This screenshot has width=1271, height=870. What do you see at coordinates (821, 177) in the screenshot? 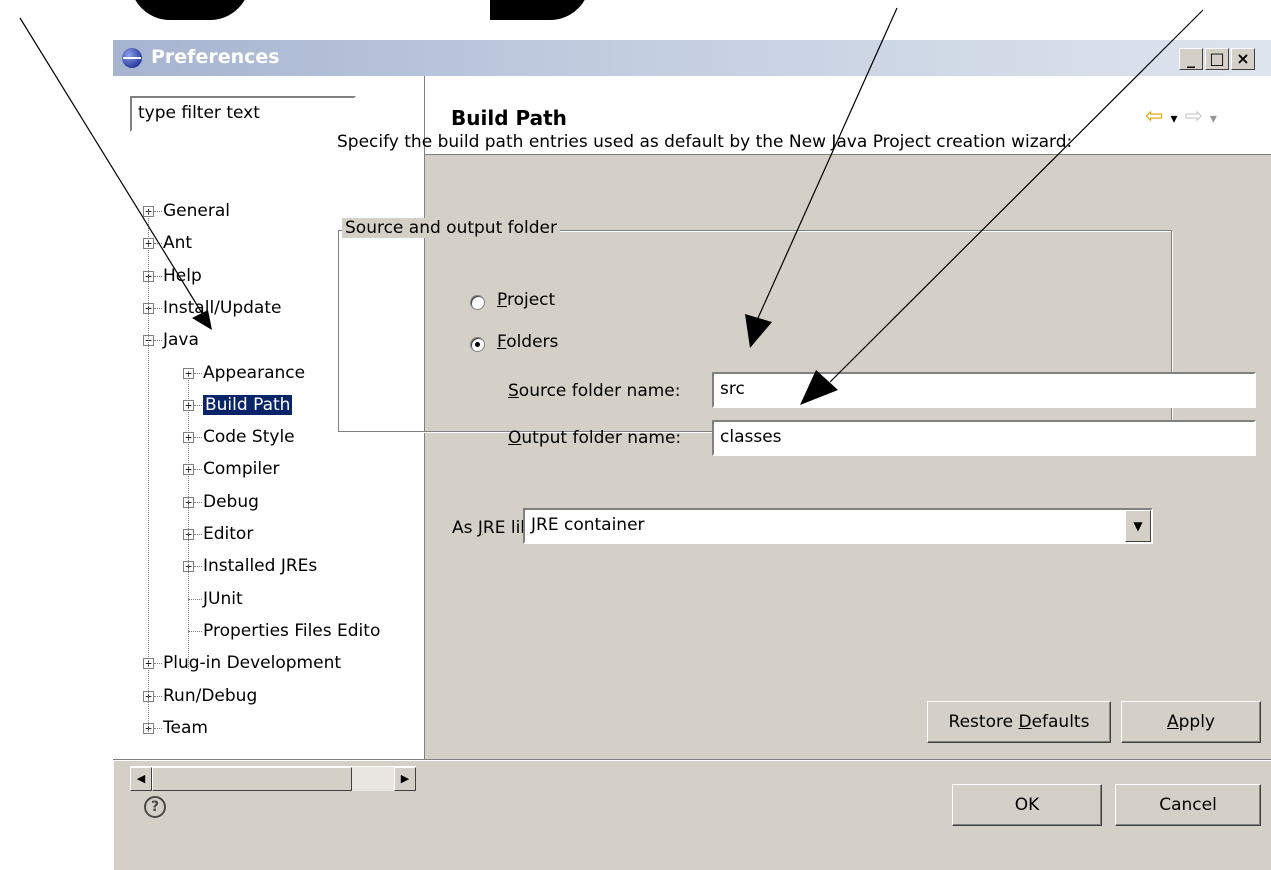
I see `annotation-arrow-source` at bounding box center [821, 177].